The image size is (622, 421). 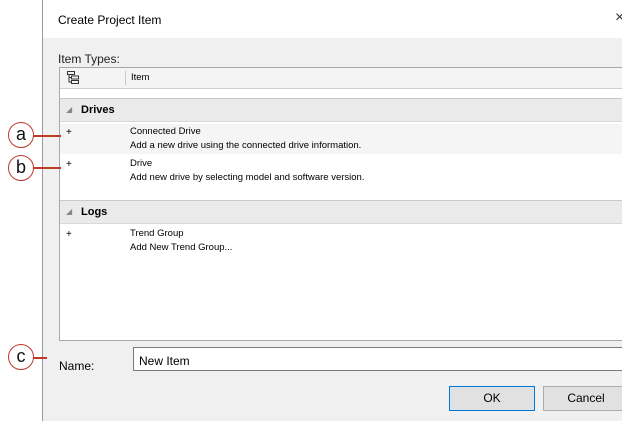 What do you see at coordinates (21, 357) in the screenshot?
I see `callout-c: c` at bounding box center [21, 357].